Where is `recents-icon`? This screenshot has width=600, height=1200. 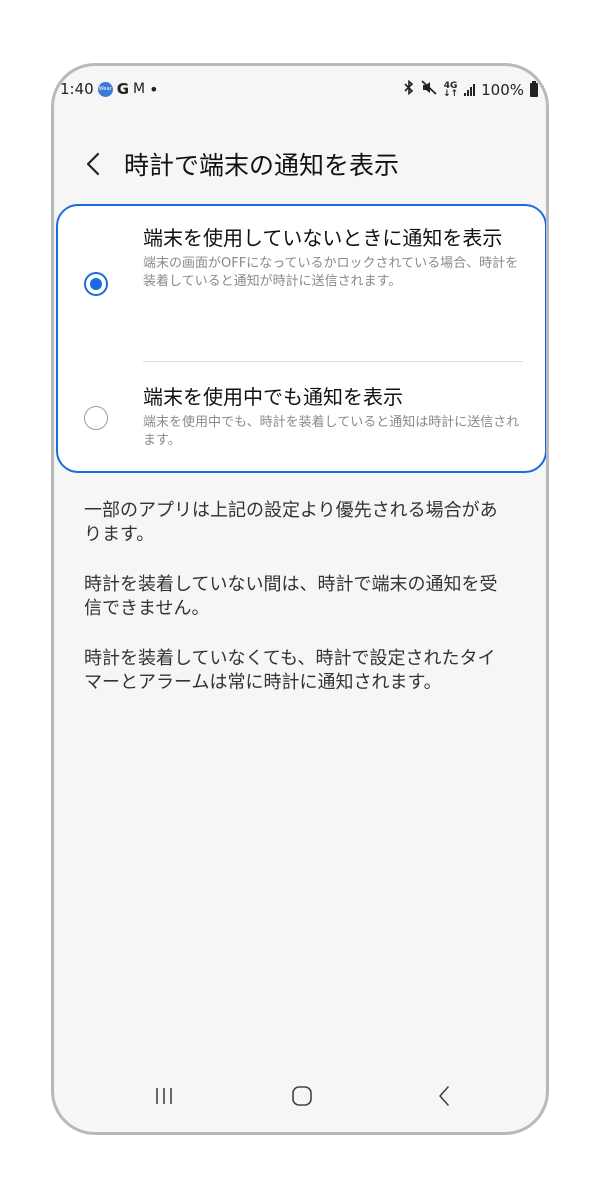
recents-icon is located at coordinates (164, 1096).